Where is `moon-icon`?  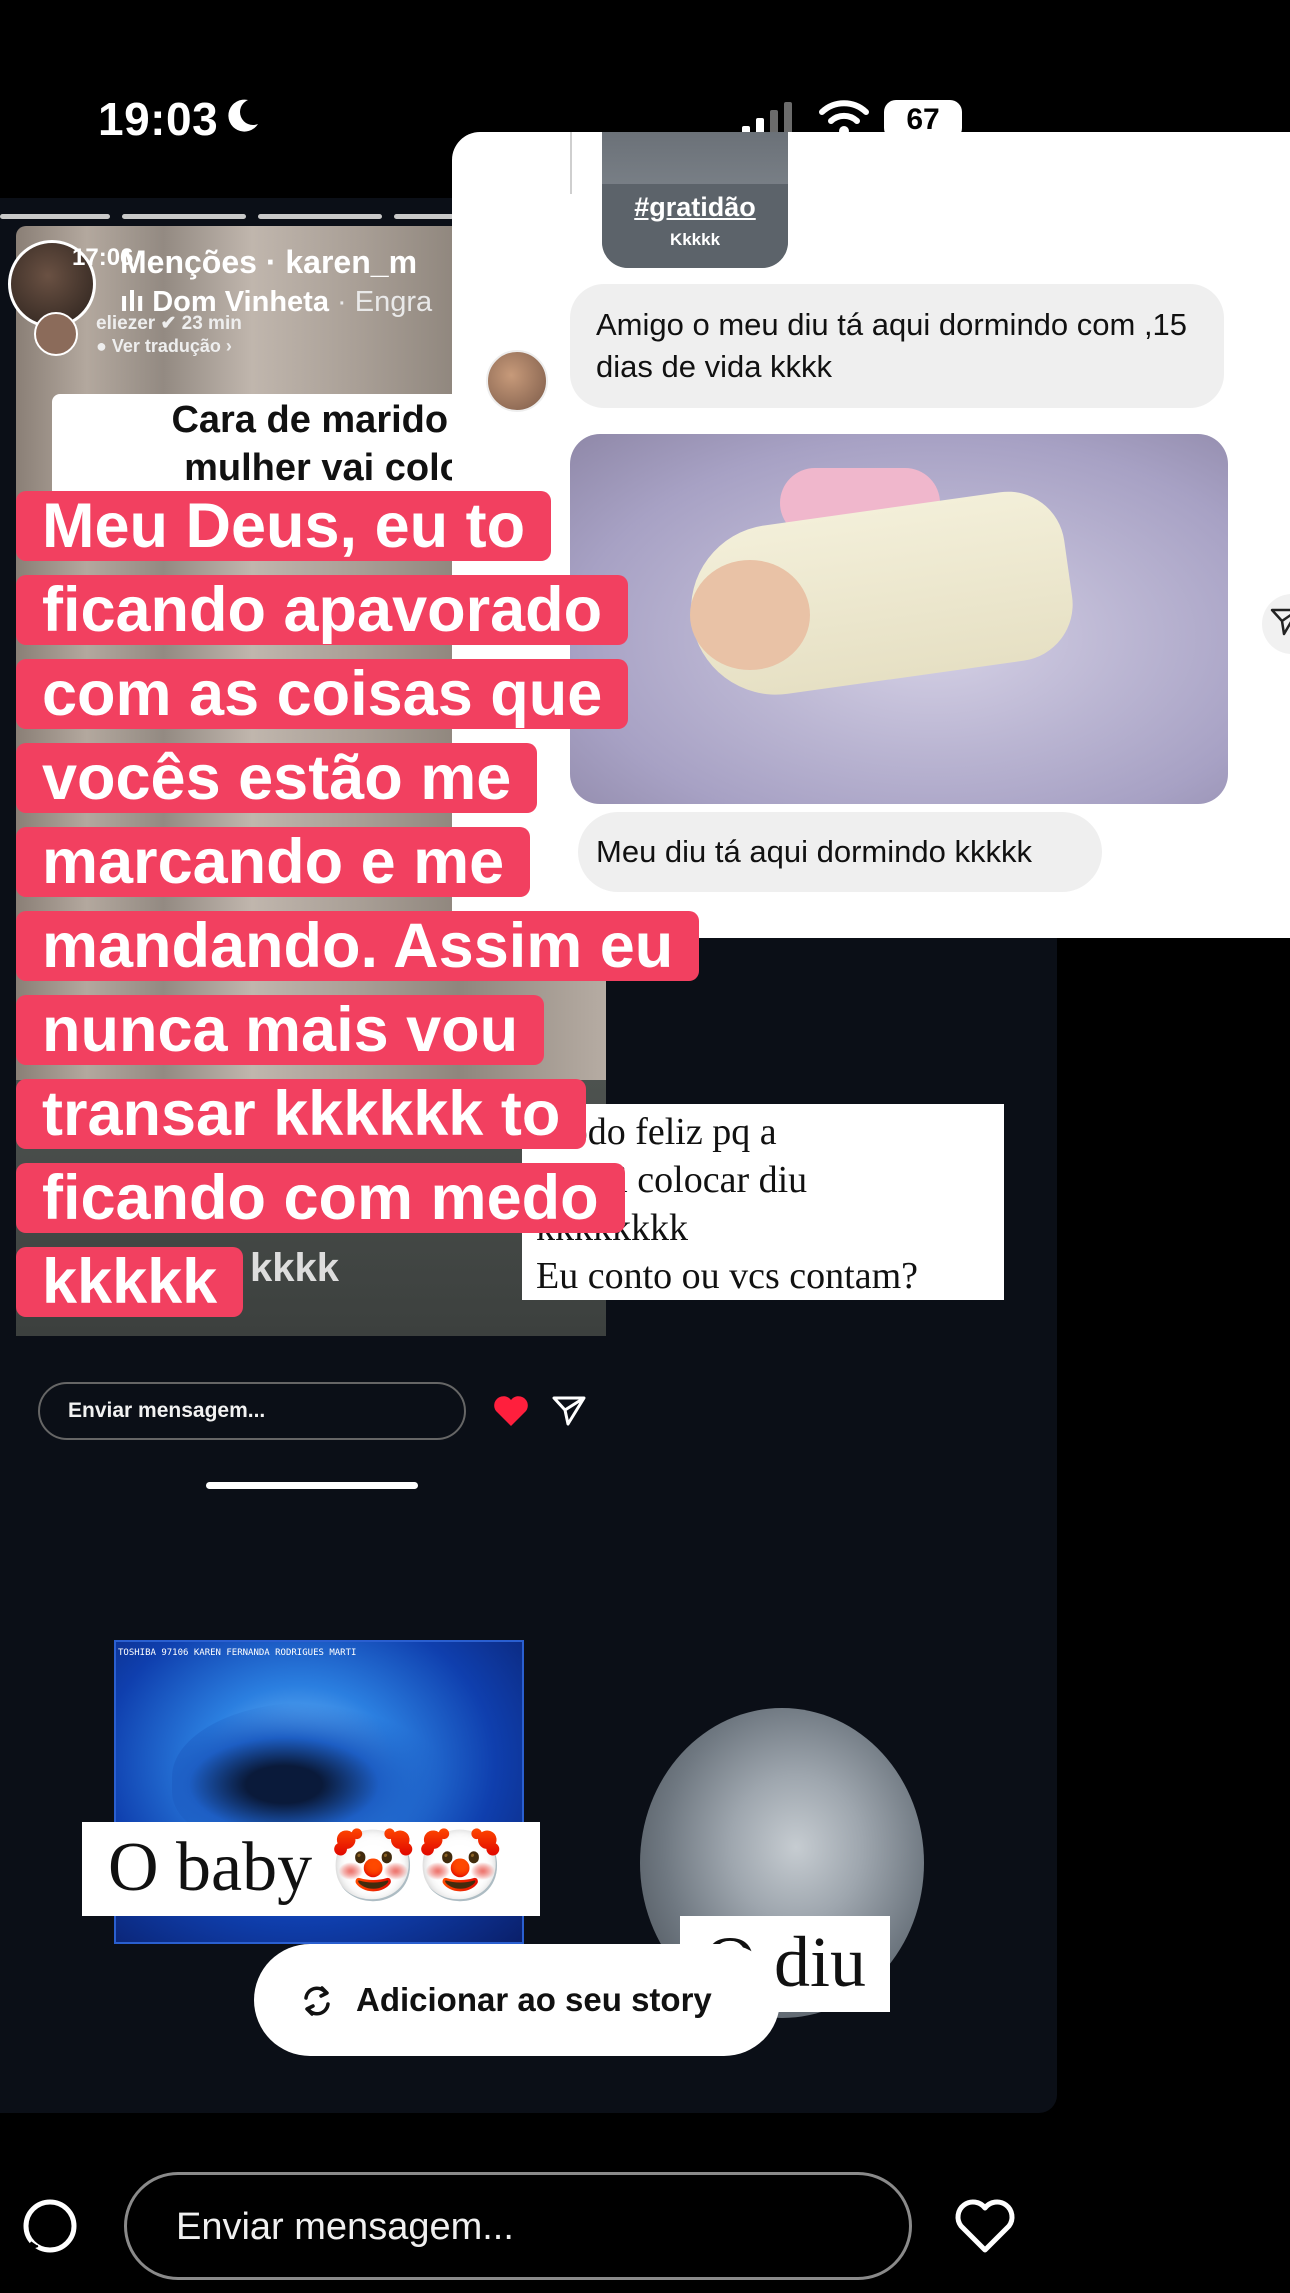
moon-icon is located at coordinates (243, 115).